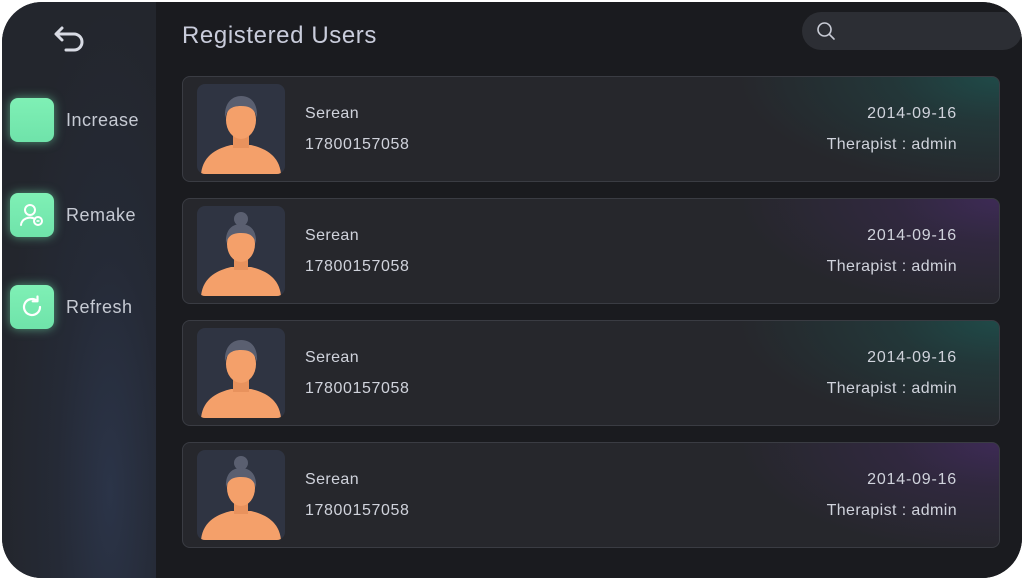 Image resolution: width=1024 pixels, height=580 pixels. I want to click on increase-button: Increase, so click(80, 120).